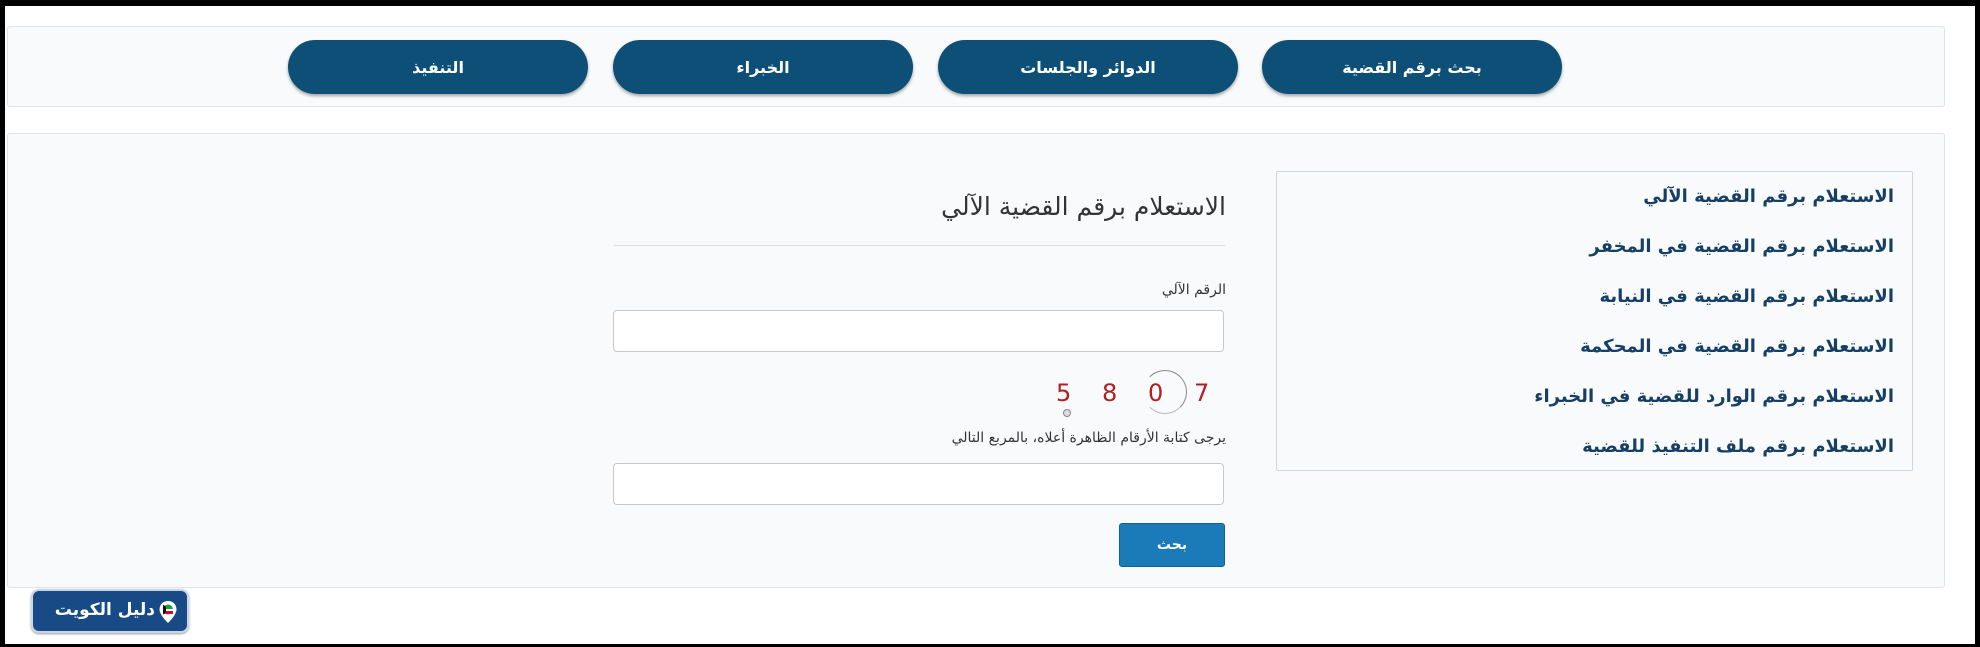  What do you see at coordinates (918, 484) in the screenshot?
I see `captcha-input` at bounding box center [918, 484].